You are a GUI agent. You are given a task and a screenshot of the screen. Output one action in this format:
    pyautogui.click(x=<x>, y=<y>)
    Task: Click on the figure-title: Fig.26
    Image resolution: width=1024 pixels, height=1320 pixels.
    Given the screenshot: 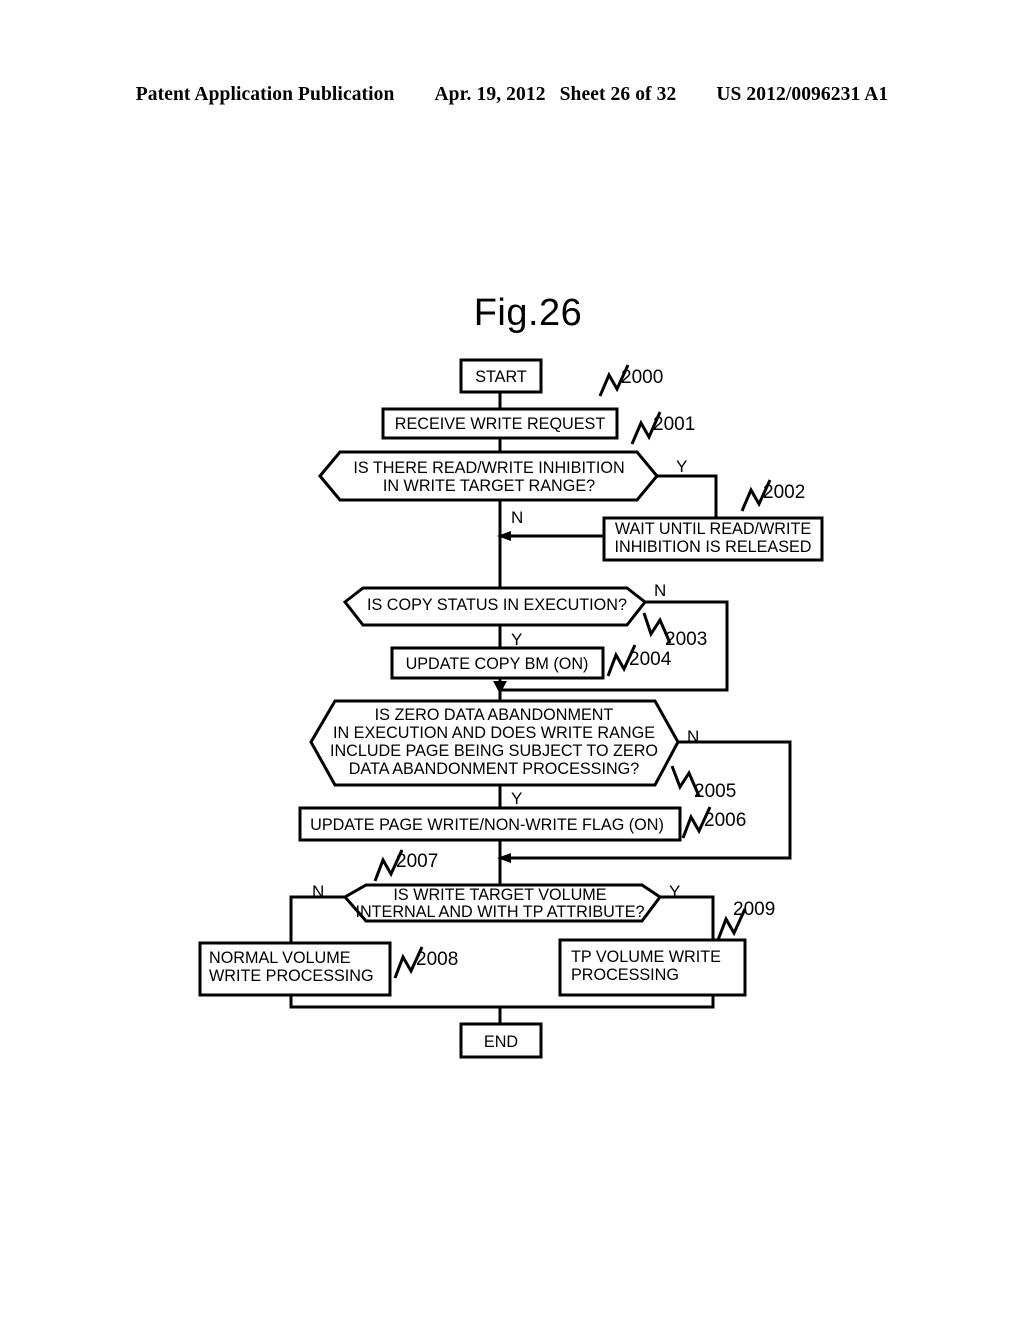 What is the action you would take?
    pyautogui.click(x=528, y=313)
    